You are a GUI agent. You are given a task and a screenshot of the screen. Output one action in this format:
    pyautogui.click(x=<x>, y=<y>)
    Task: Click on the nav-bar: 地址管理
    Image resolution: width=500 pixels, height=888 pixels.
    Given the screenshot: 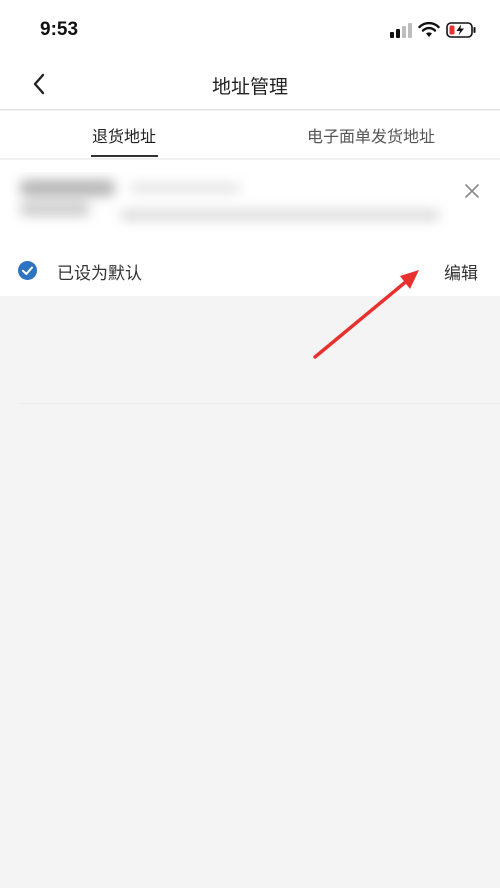 What is the action you would take?
    pyautogui.click(x=250, y=84)
    